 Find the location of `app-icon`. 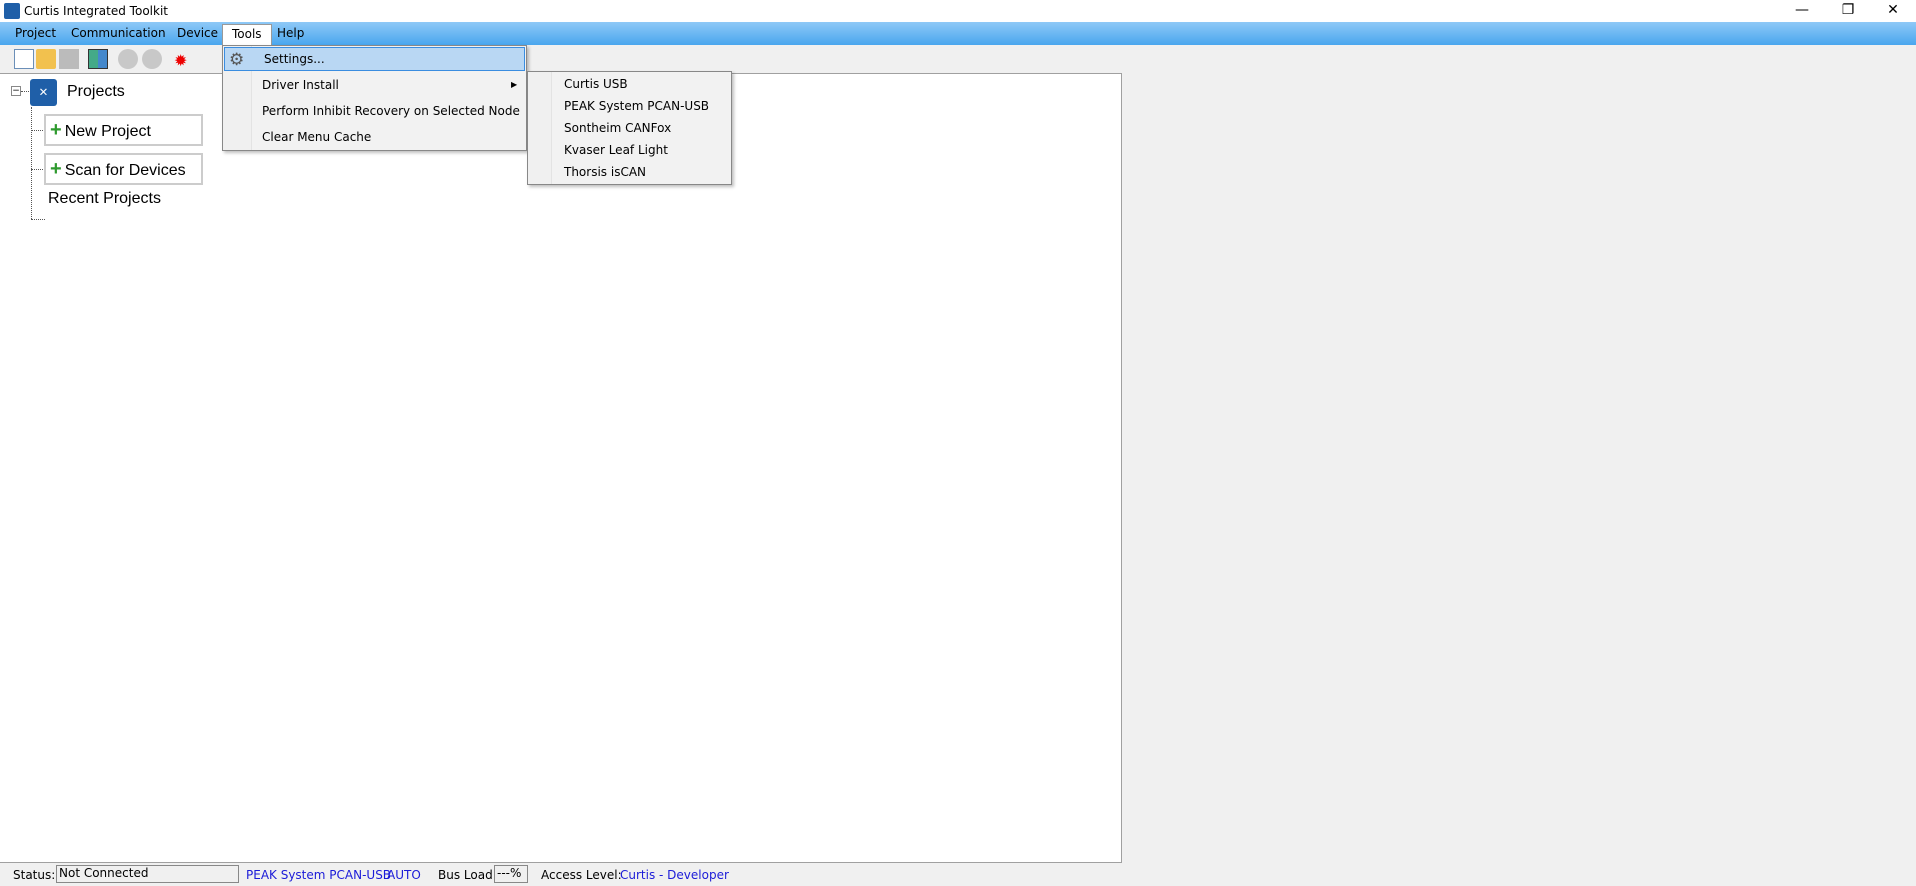

app-icon is located at coordinates (12, 11).